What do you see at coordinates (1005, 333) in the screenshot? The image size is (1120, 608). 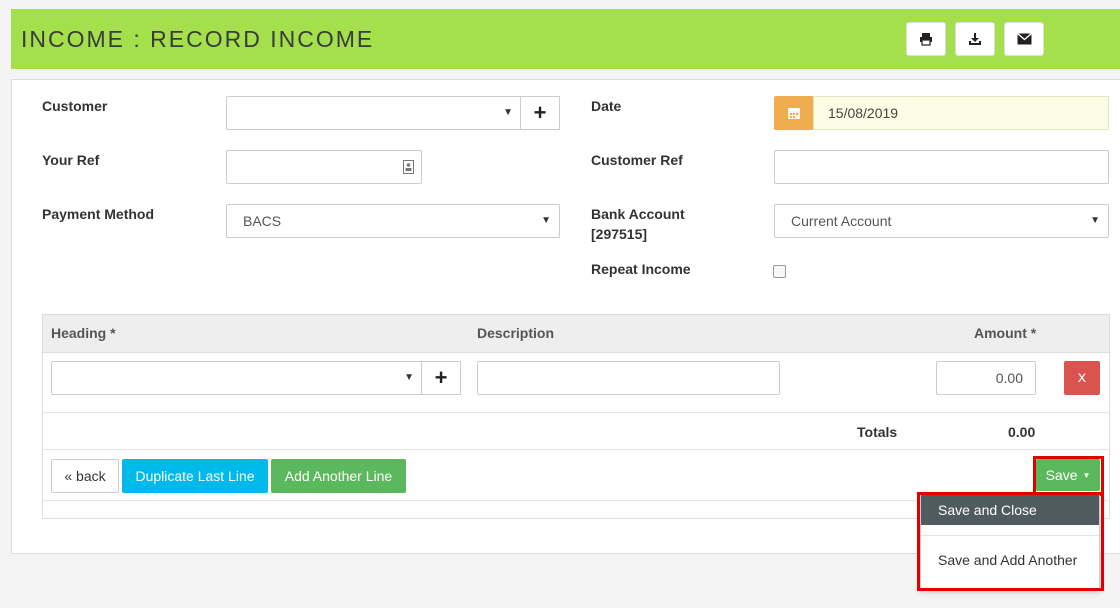 I see `column-amount: Amount *` at bounding box center [1005, 333].